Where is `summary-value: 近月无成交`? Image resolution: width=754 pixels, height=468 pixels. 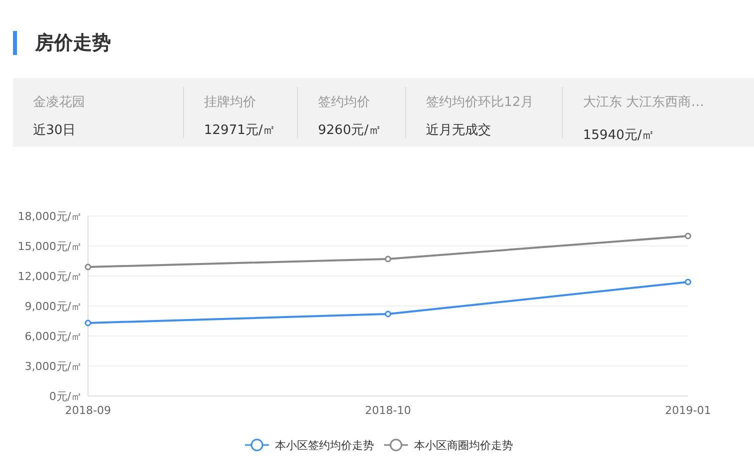 summary-value: 近月无成交 is located at coordinates (459, 131).